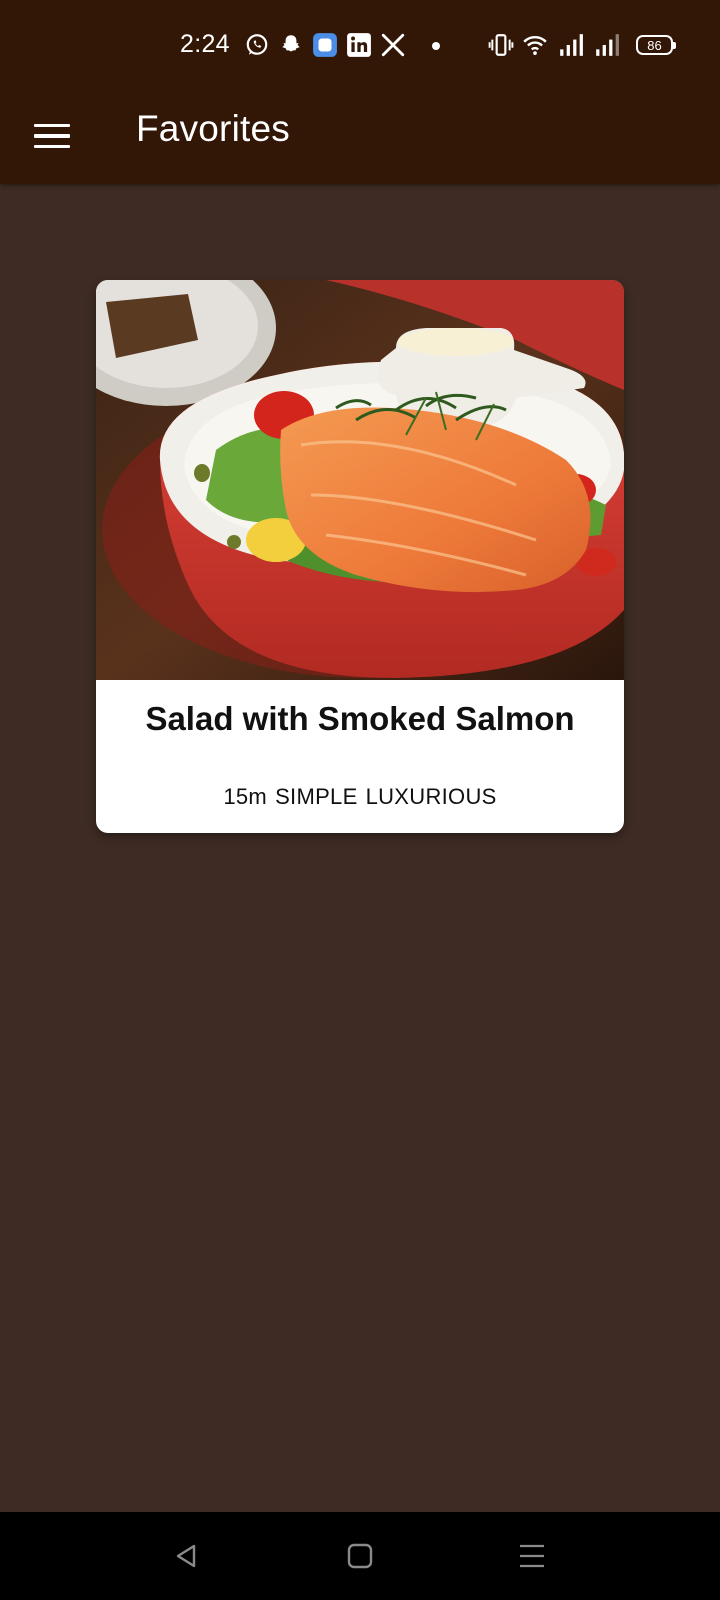 This screenshot has width=720, height=1600. What do you see at coordinates (52, 136) in the screenshot?
I see `hamburger-menu-icon` at bounding box center [52, 136].